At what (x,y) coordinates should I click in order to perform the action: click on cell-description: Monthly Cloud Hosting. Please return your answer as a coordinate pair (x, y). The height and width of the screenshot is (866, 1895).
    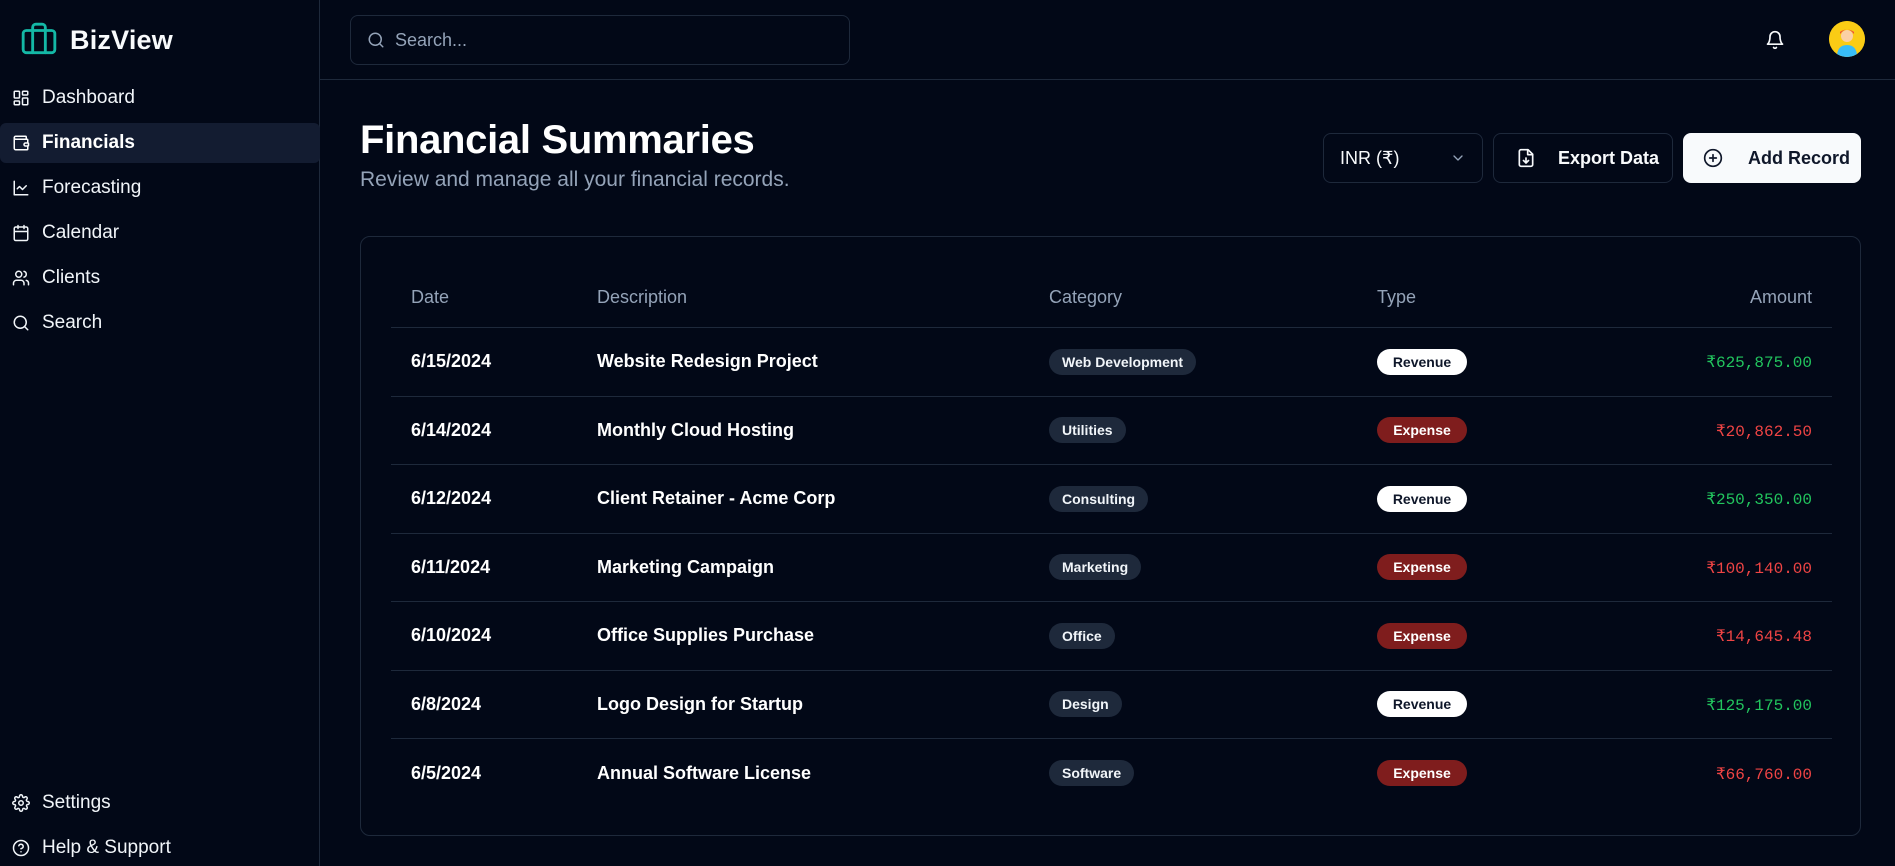
    Looking at the image, I should click on (695, 429).